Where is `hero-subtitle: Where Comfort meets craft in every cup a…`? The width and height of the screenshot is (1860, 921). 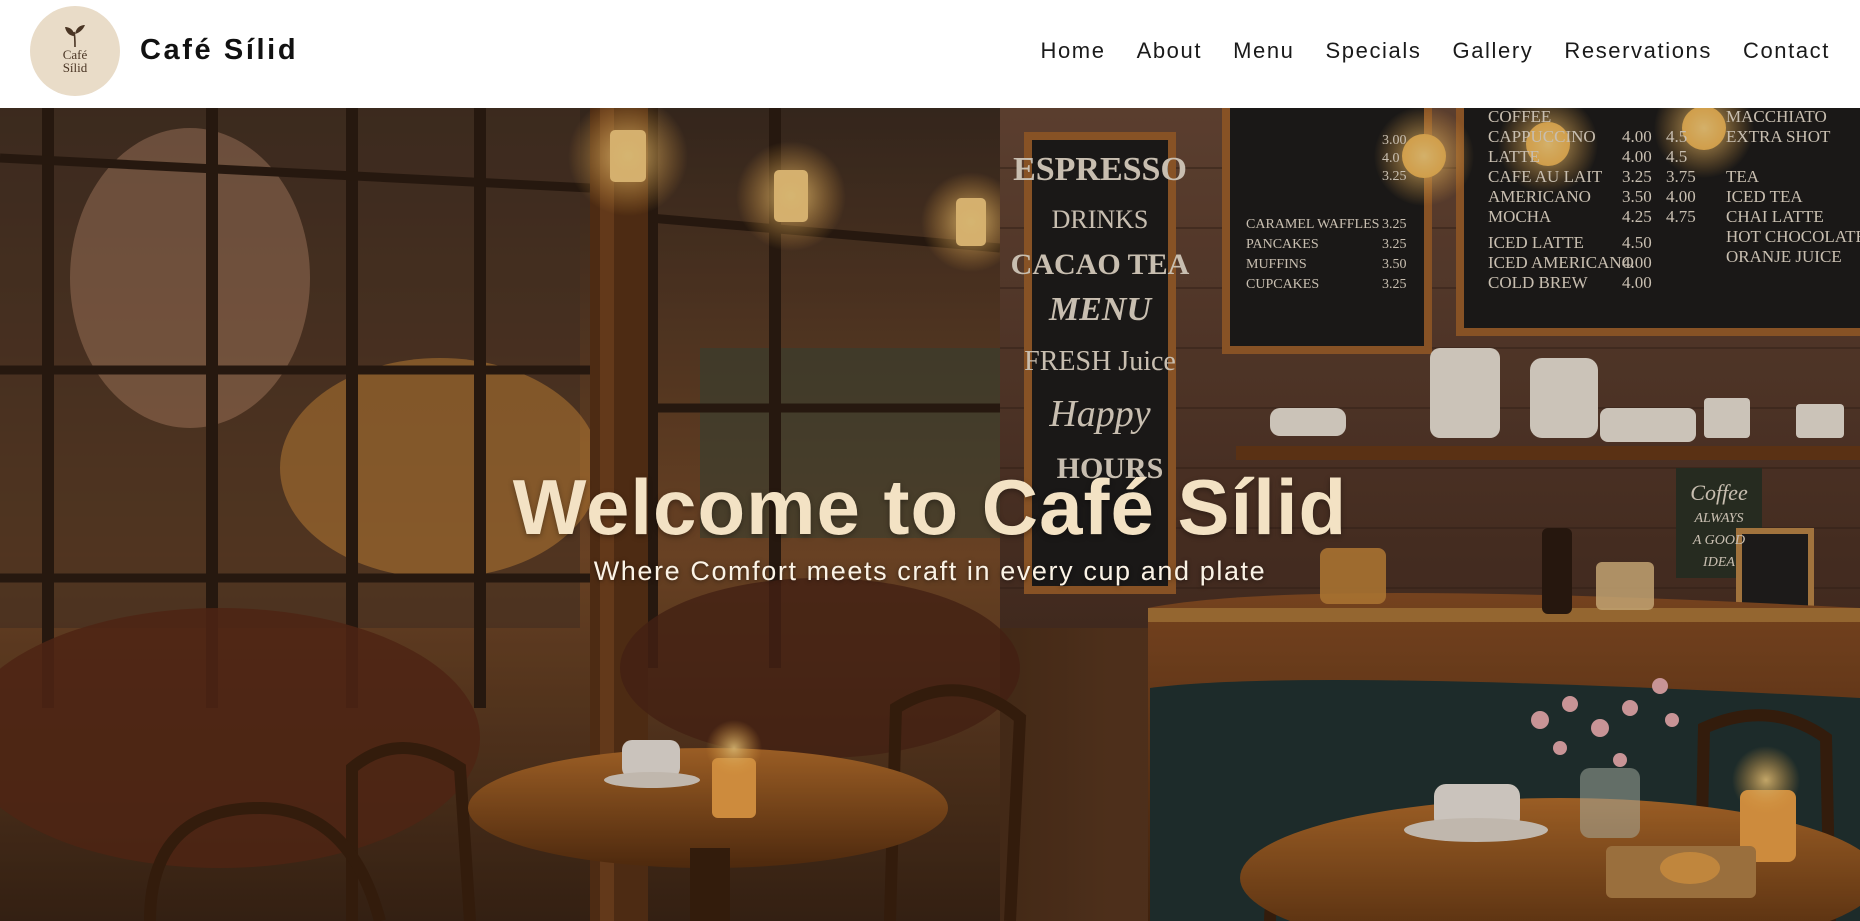 hero-subtitle: Where Comfort meets craft in every cup a… is located at coordinates (930, 571).